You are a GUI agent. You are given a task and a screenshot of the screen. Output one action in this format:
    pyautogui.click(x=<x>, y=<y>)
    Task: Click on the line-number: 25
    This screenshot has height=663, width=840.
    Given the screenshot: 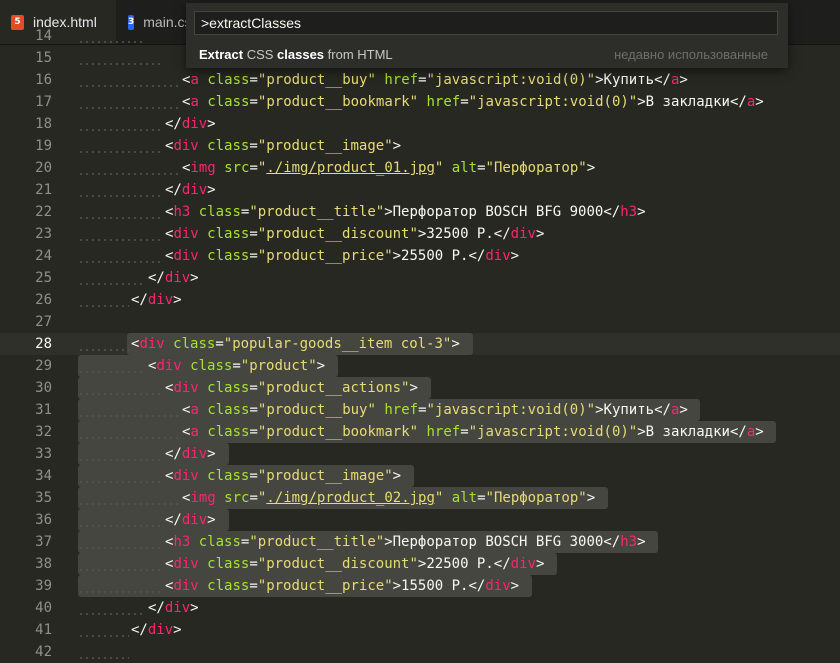 What is the action you would take?
    pyautogui.click(x=43, y=278)
    